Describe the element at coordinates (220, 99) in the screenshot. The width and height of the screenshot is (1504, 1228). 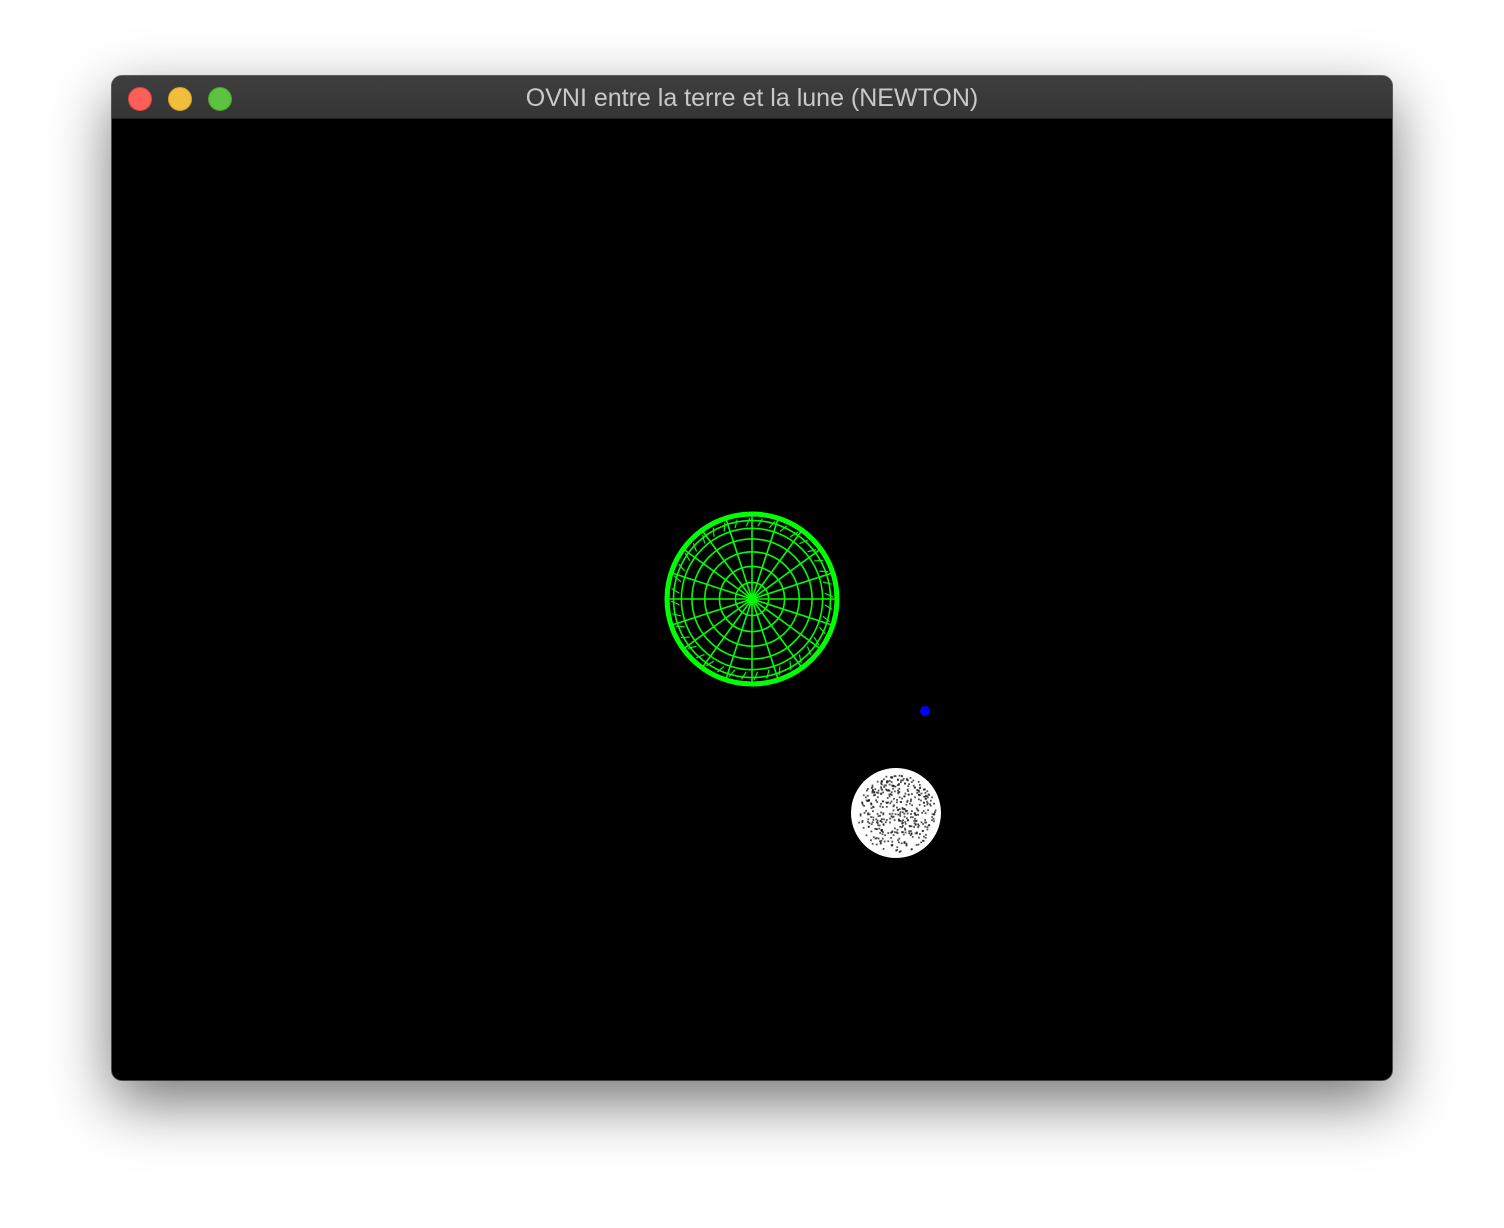
I see `zoom-window-button` at that location.